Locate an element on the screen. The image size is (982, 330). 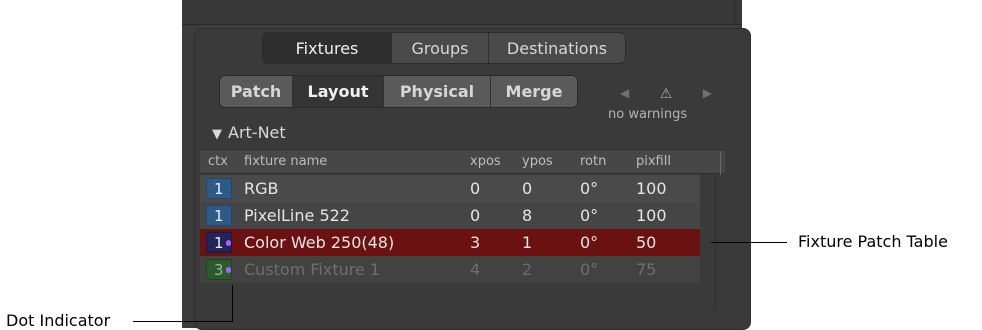
section-title: Art-Net is located at coordinates (257, 132).